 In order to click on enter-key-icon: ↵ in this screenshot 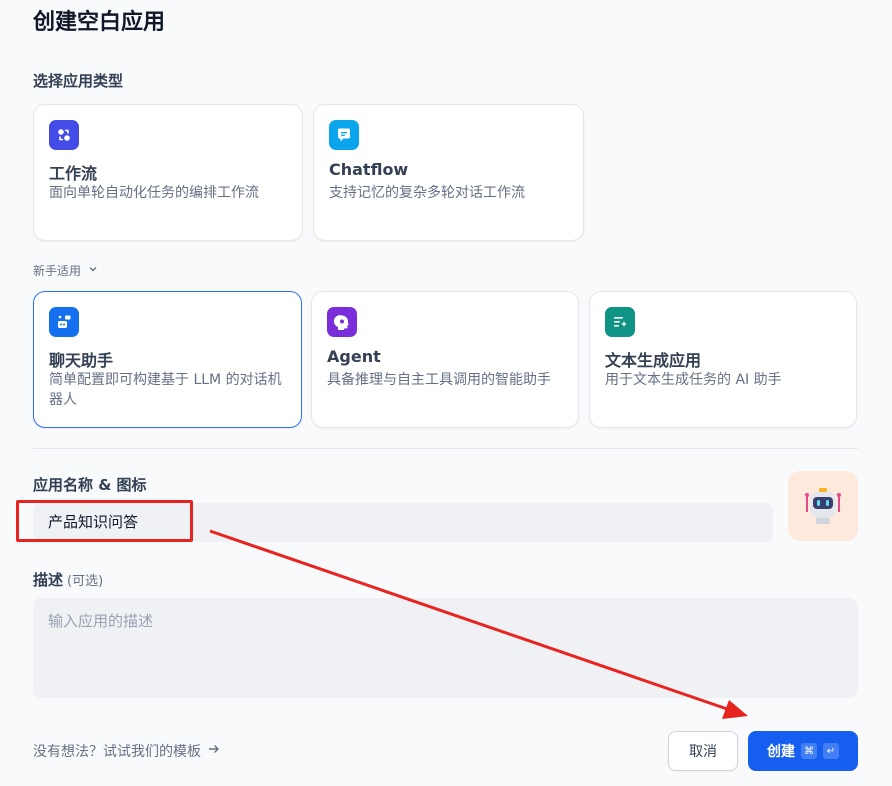, I will do `click(831, 751)`.